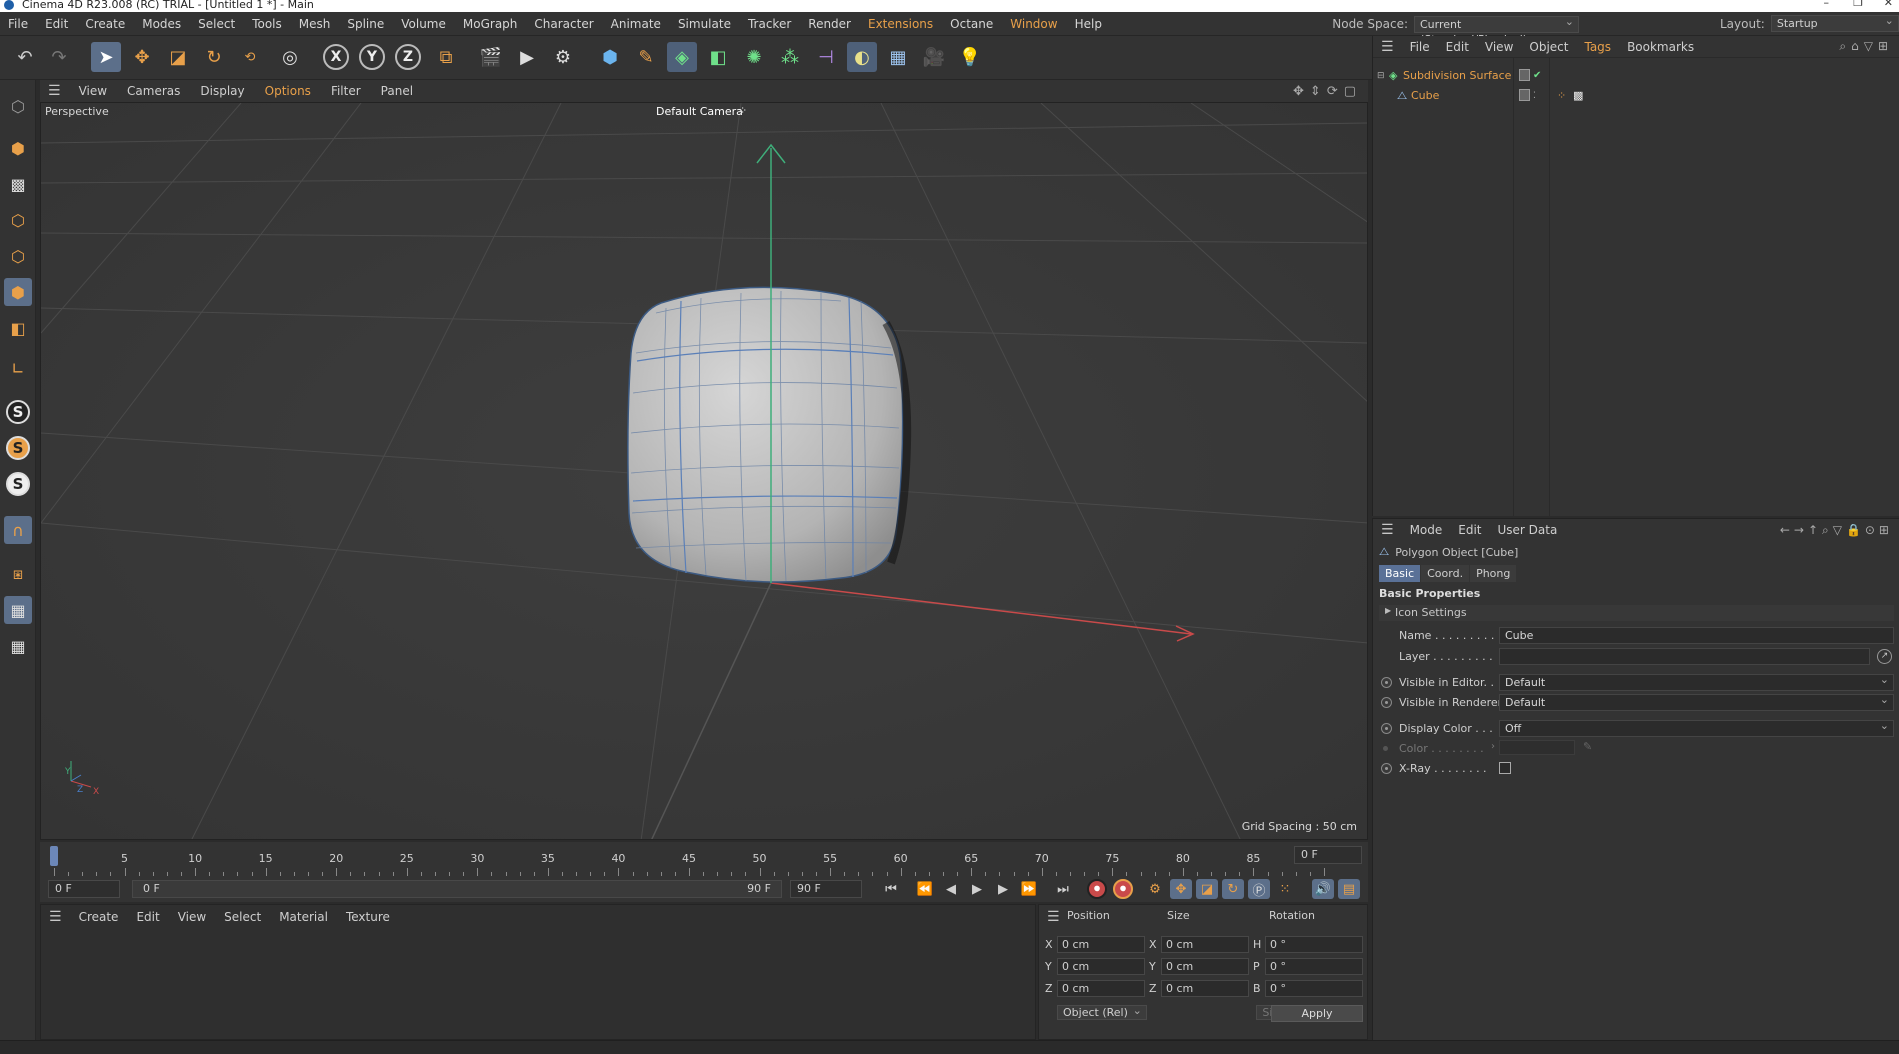  Describe the element at coordinates (1493, 573) in the screenshot. I see `tab-phong: Phong` at that location.